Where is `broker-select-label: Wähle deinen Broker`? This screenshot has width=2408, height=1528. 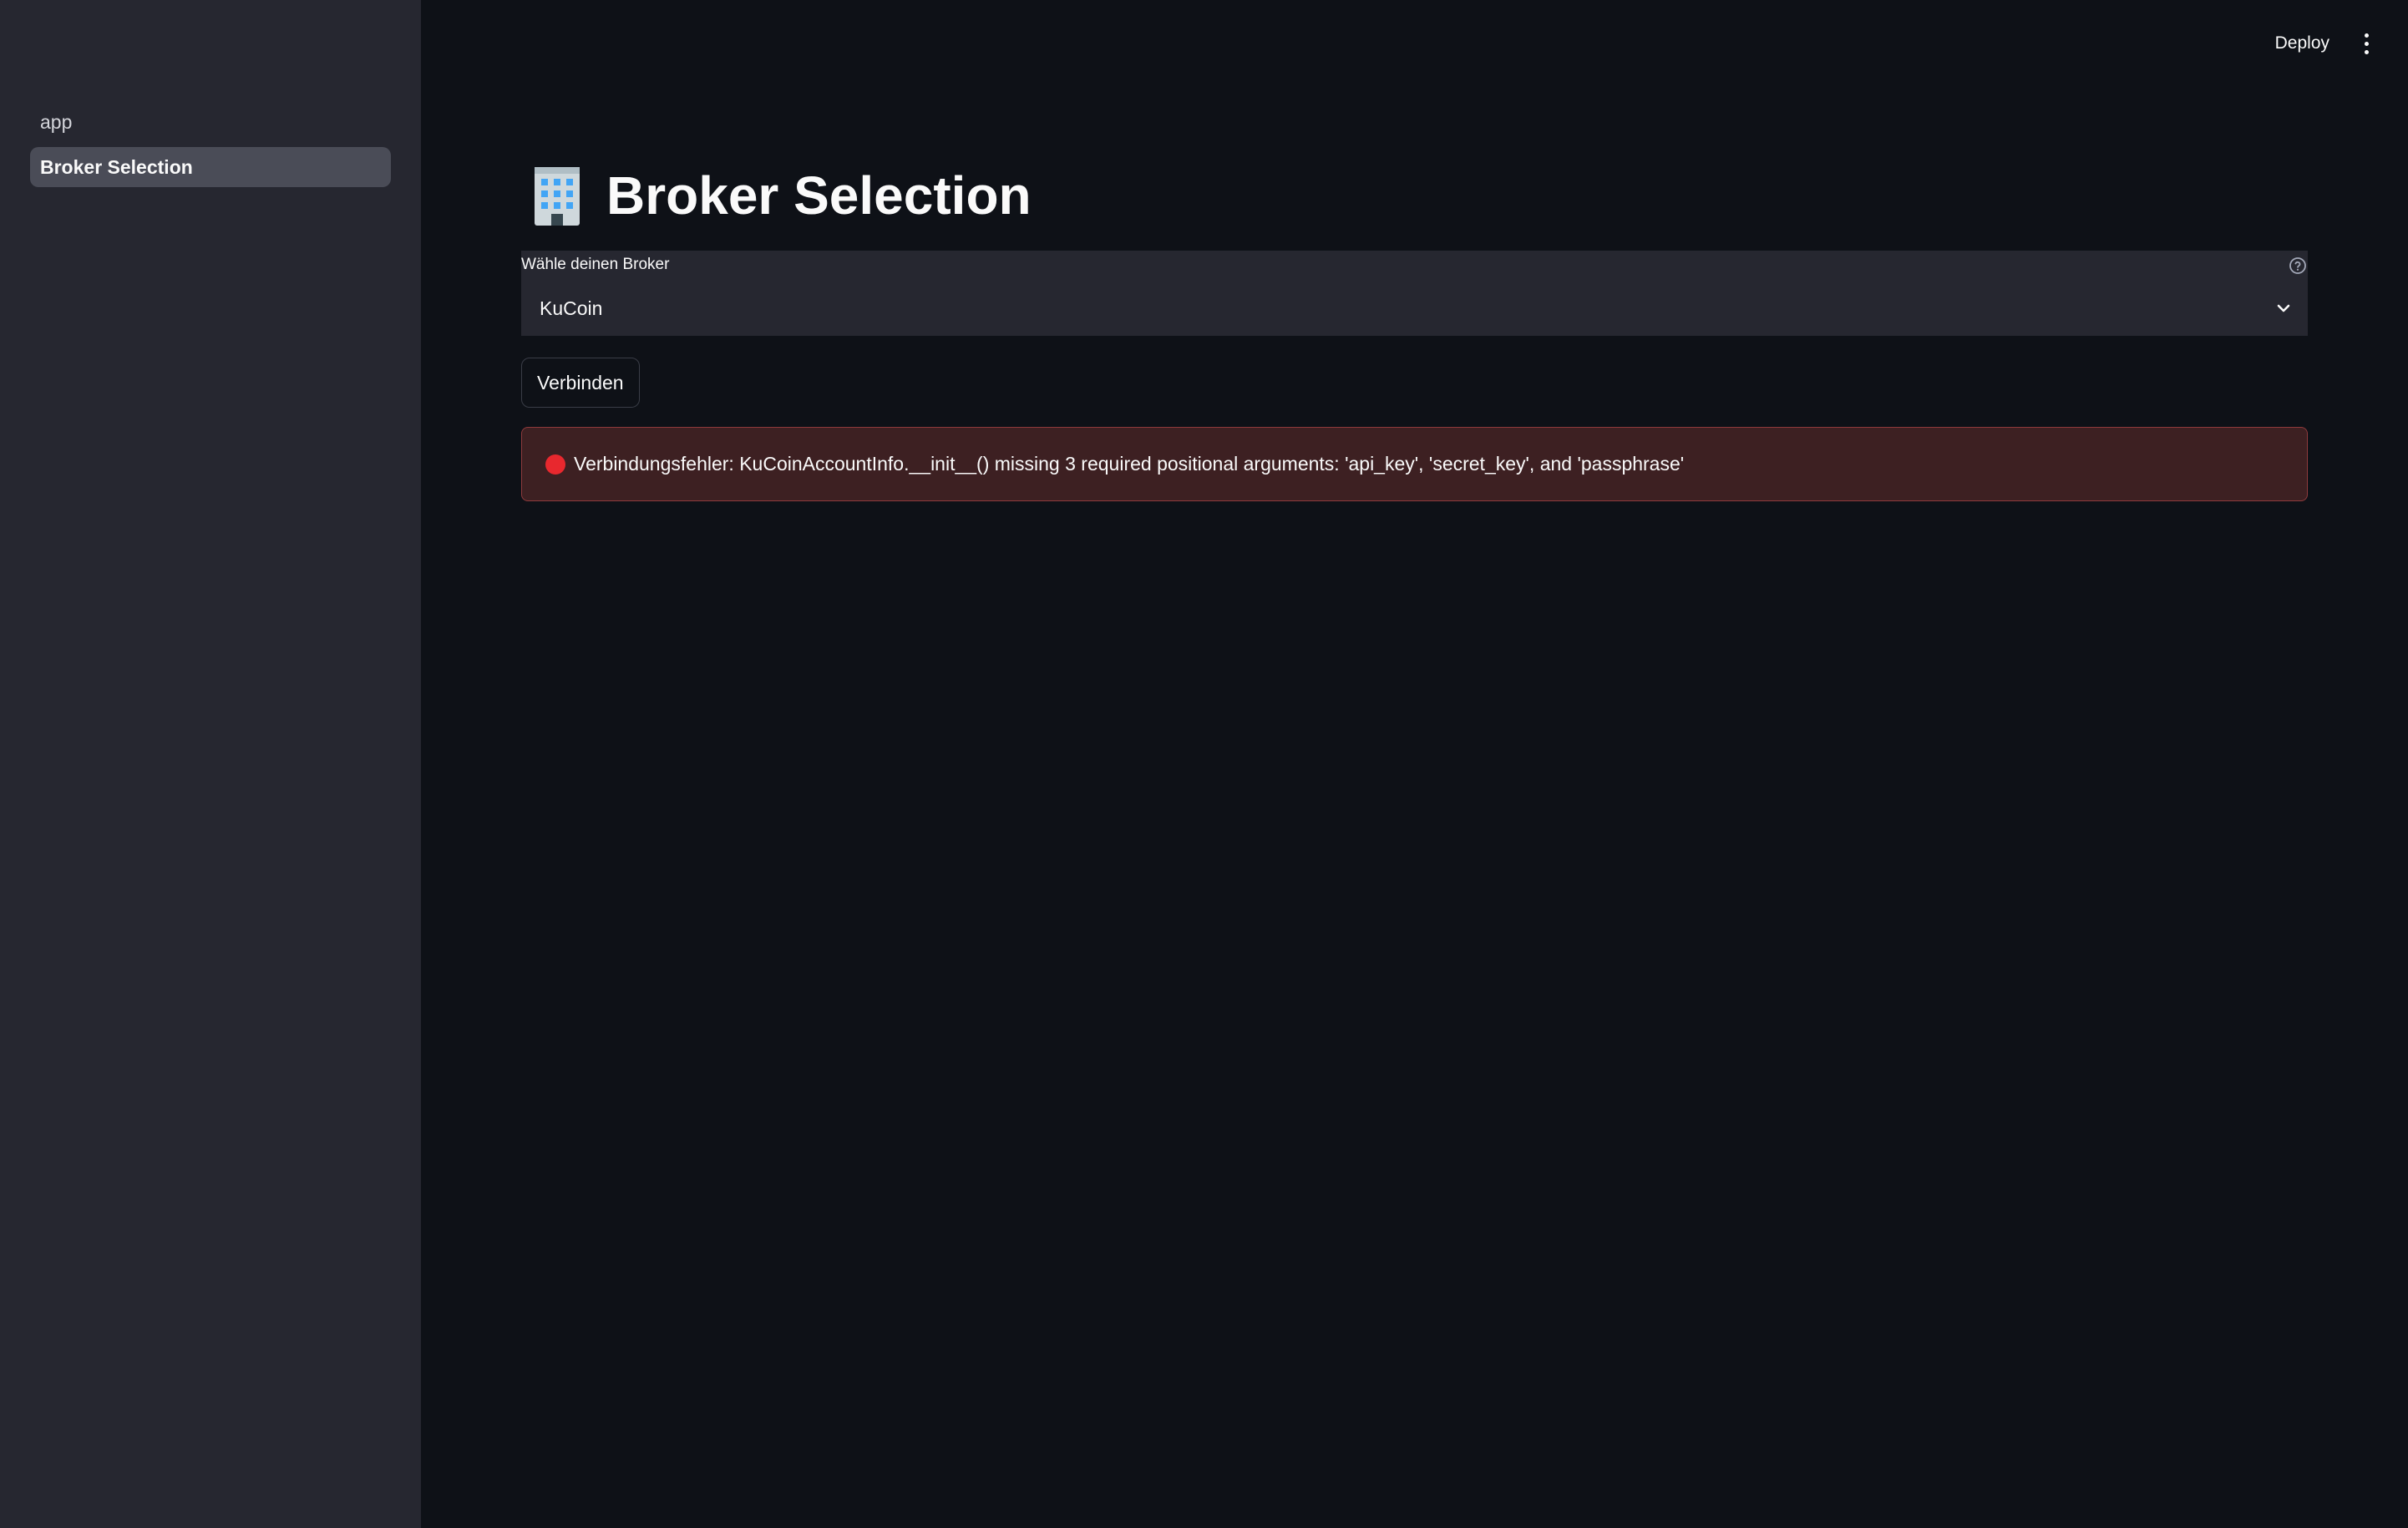
broker-select-label: Wähle deinen Broker is located at coordinates (595, 264).